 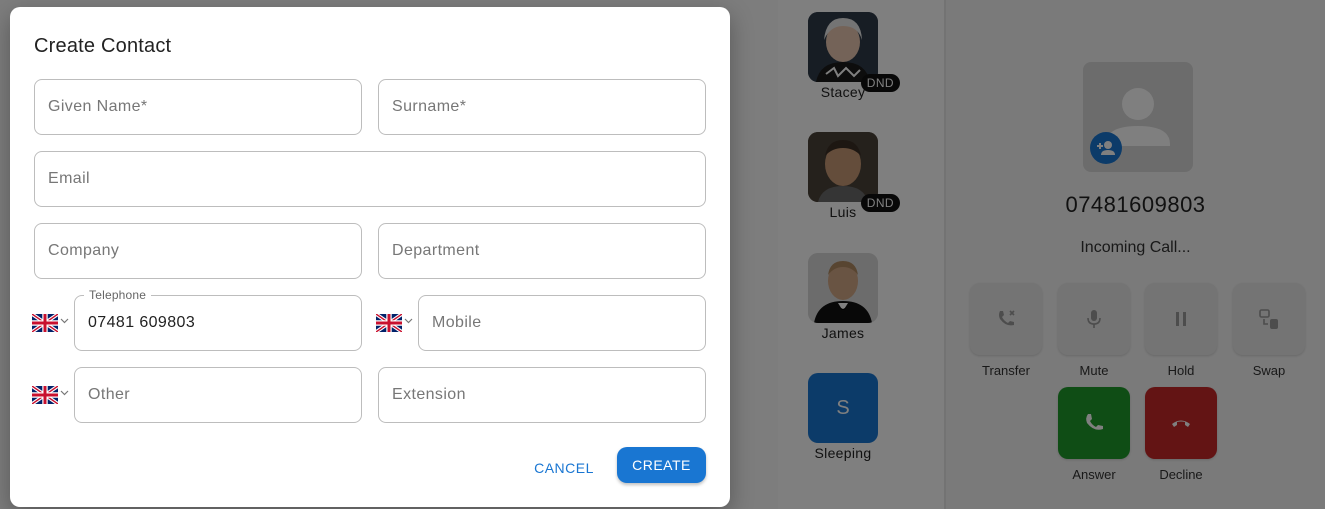 I want to click on other-phone-input, so click(x=218, y=395).